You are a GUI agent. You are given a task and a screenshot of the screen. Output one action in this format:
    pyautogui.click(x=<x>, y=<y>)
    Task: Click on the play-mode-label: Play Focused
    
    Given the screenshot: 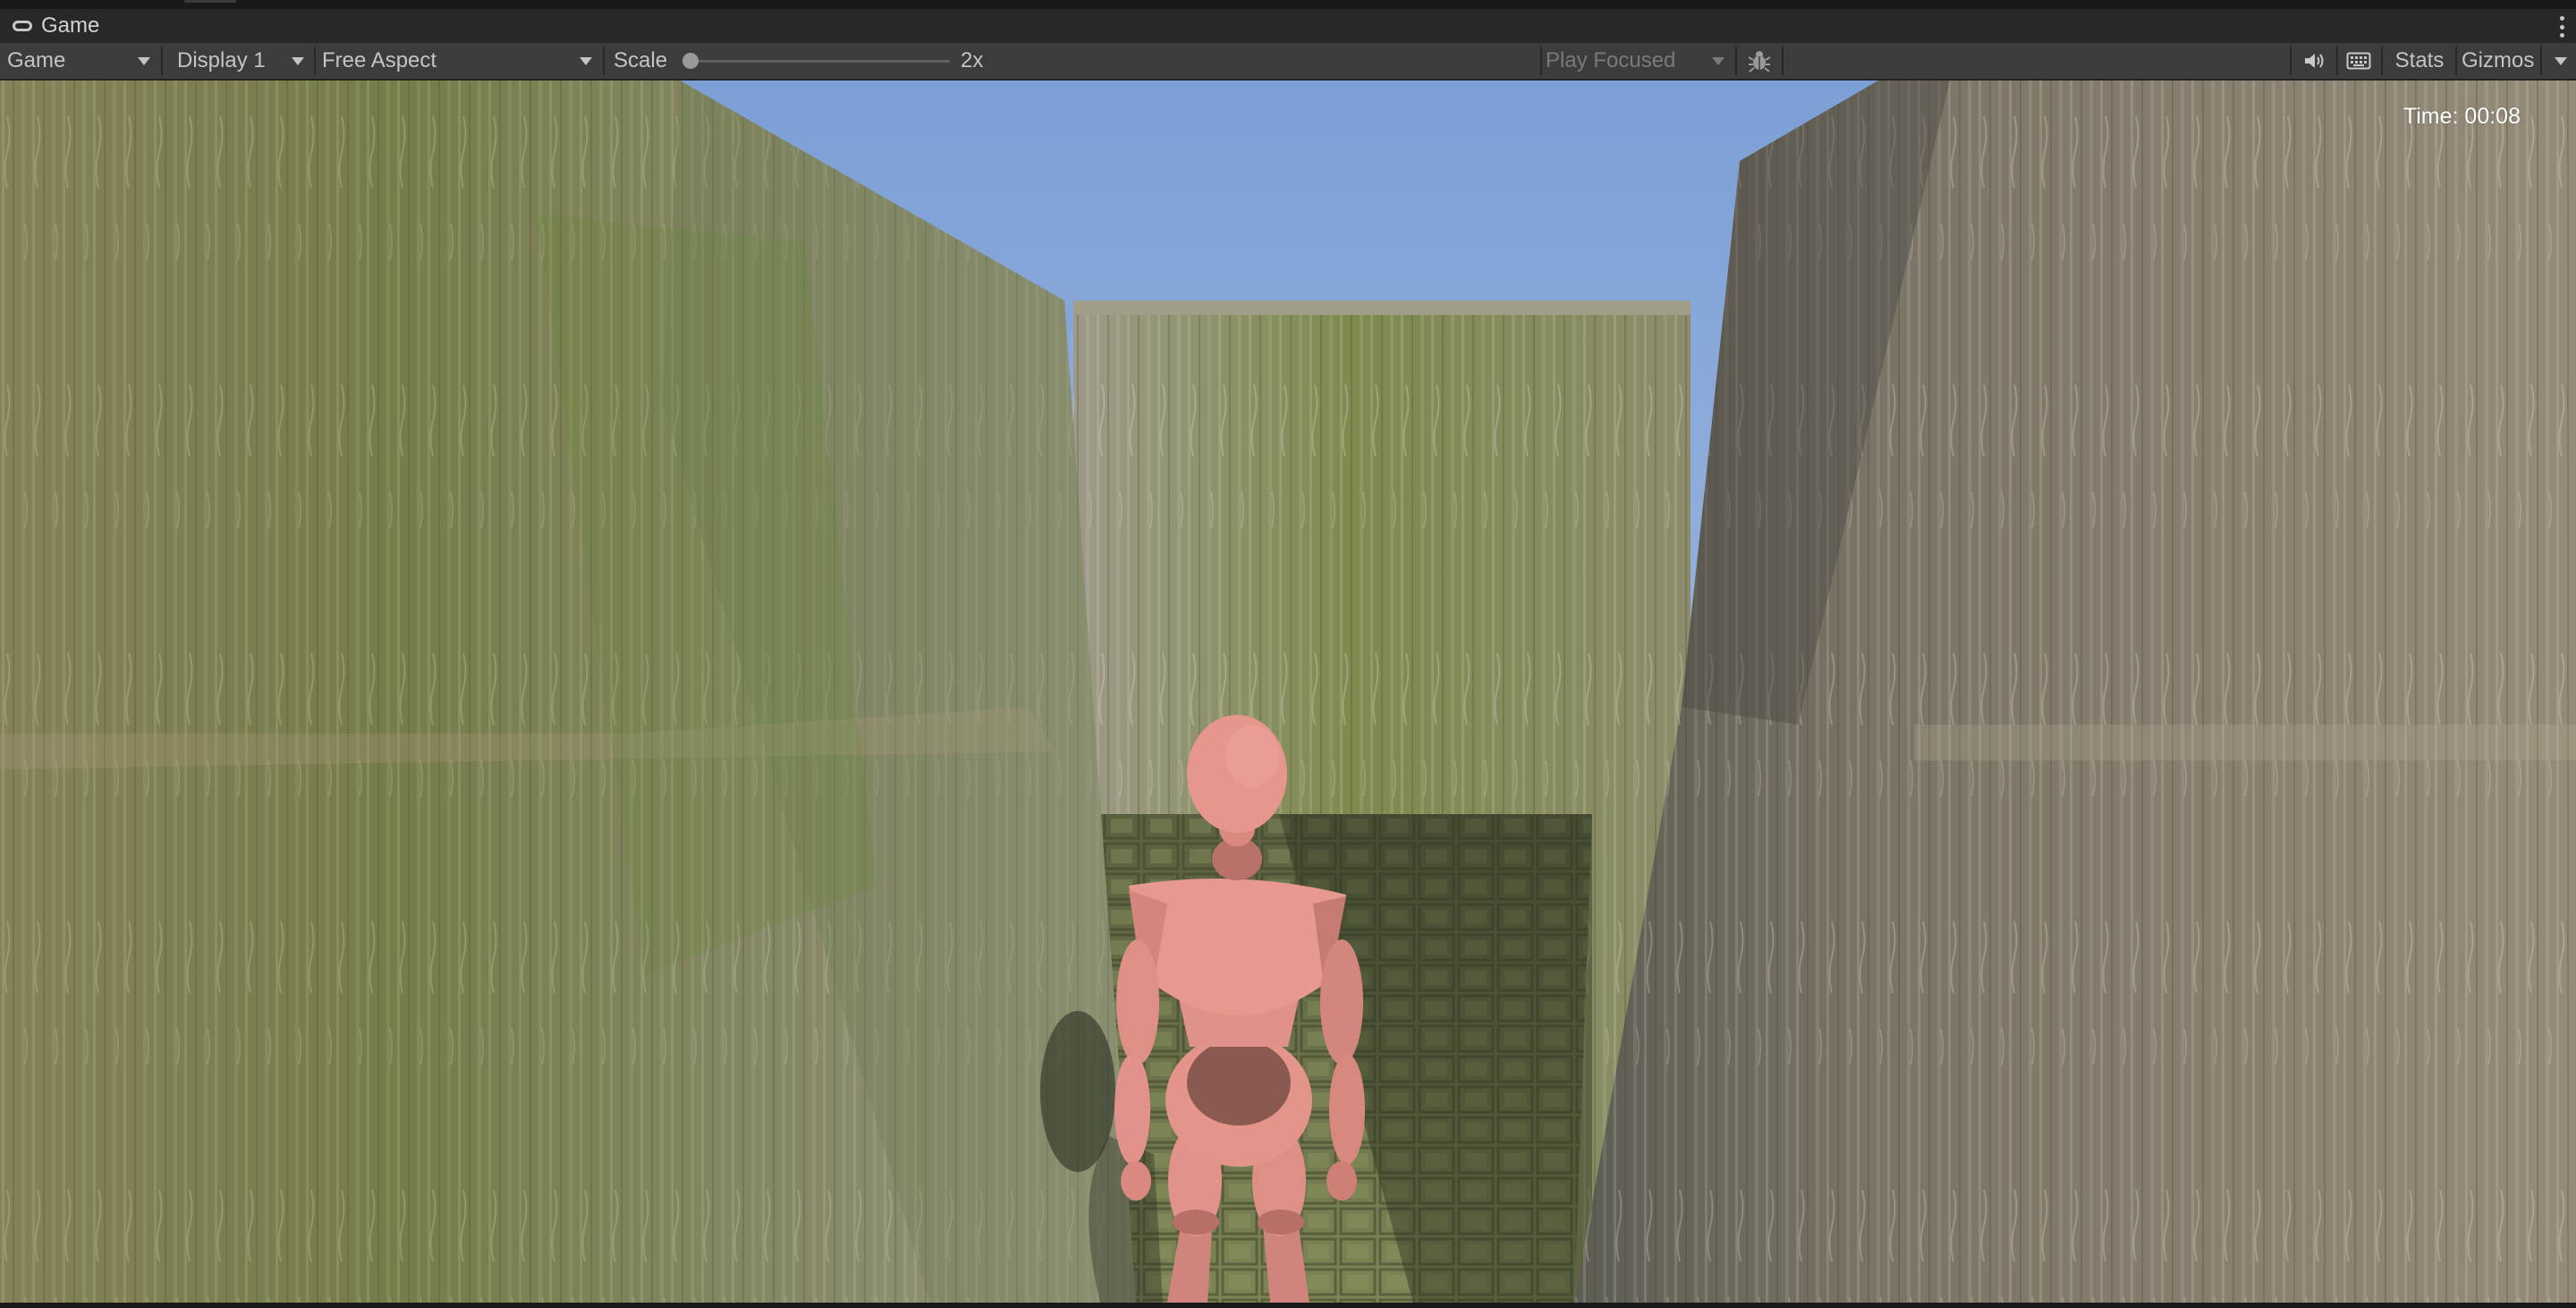 What is the action you would take?
    pyautogui.click(x=1611, y=60)
    